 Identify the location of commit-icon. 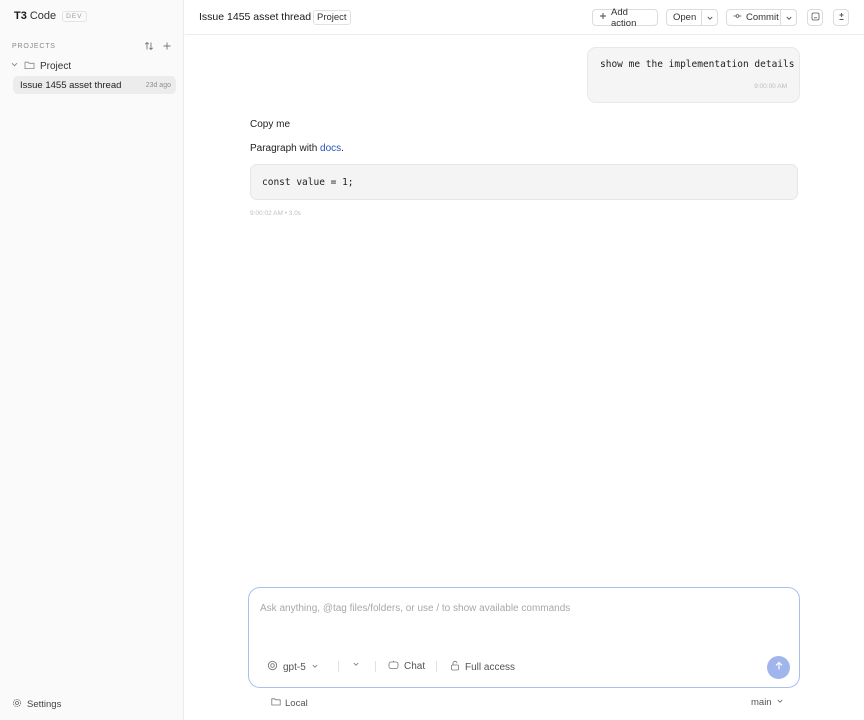
(737, 17).